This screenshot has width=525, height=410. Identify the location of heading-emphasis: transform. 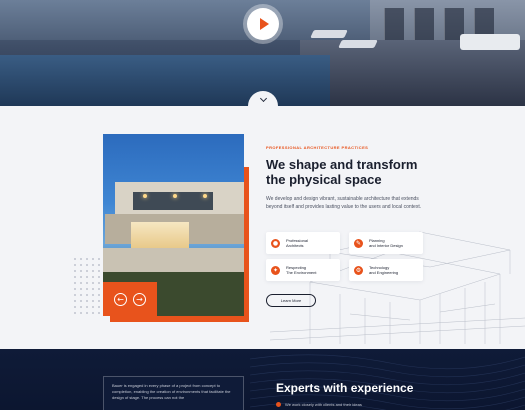
(387, 164).